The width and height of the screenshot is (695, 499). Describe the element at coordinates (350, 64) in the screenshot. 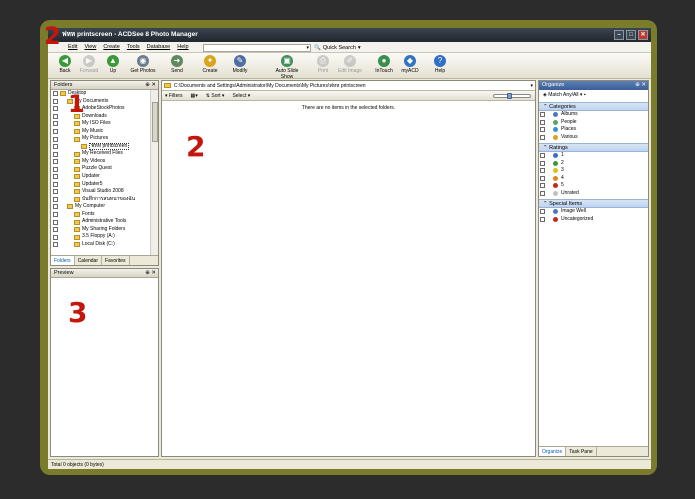

I see `tool-edit-image-button: ✐ Edit Image` at that location.